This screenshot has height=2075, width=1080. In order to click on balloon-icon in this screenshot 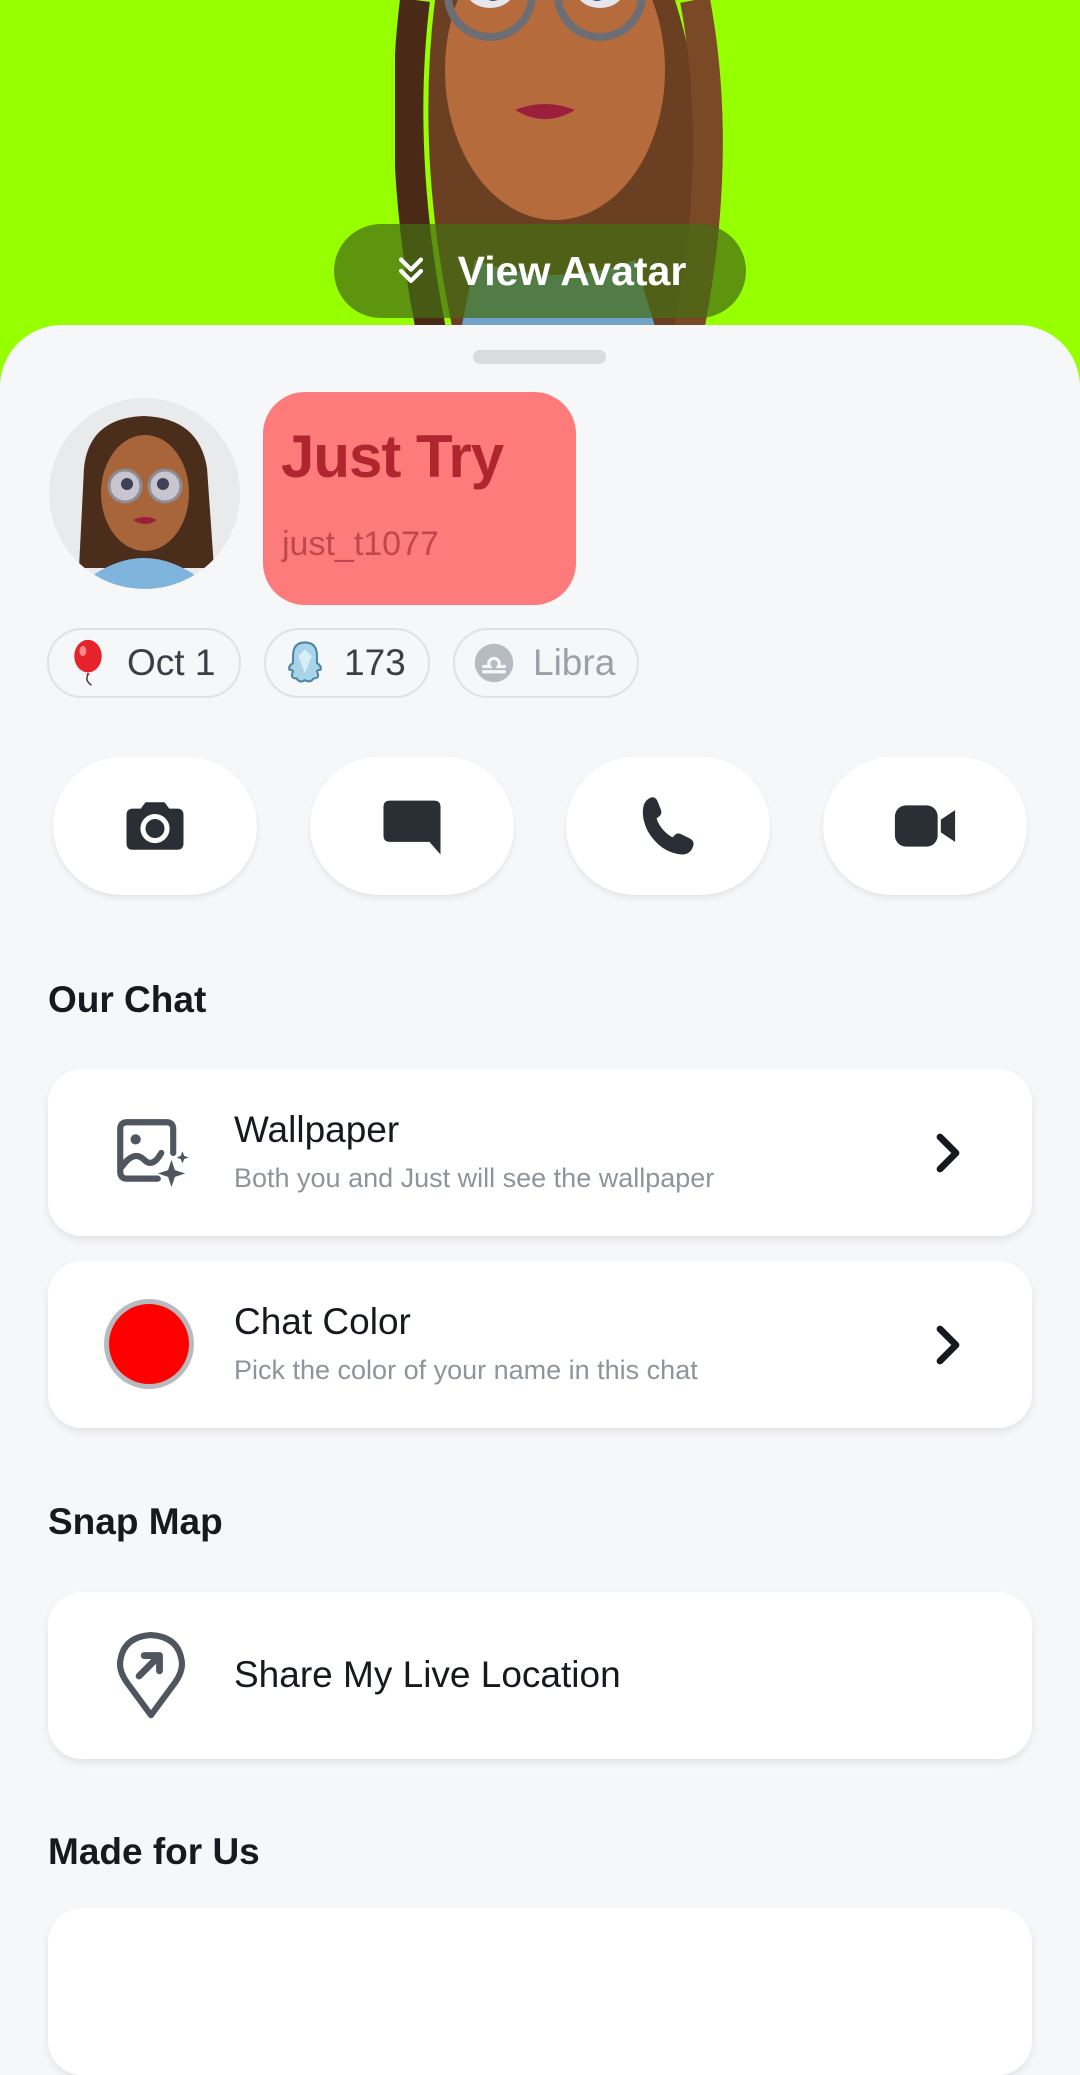, I will do `click(88, 662)`.